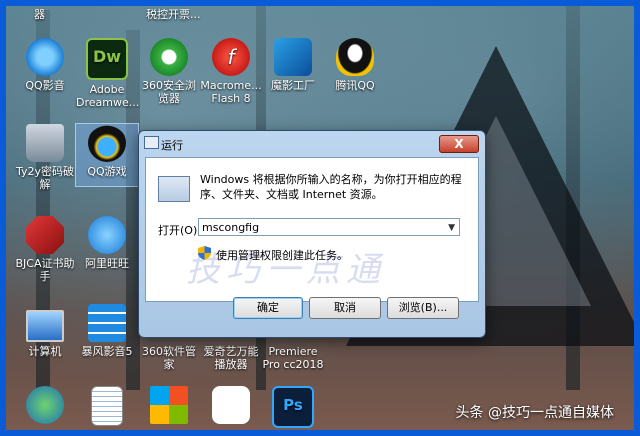  Describe the element at coordinates (45, 85) in the screenshot. I see `desktop-icon-label: QQ影音` at that location.